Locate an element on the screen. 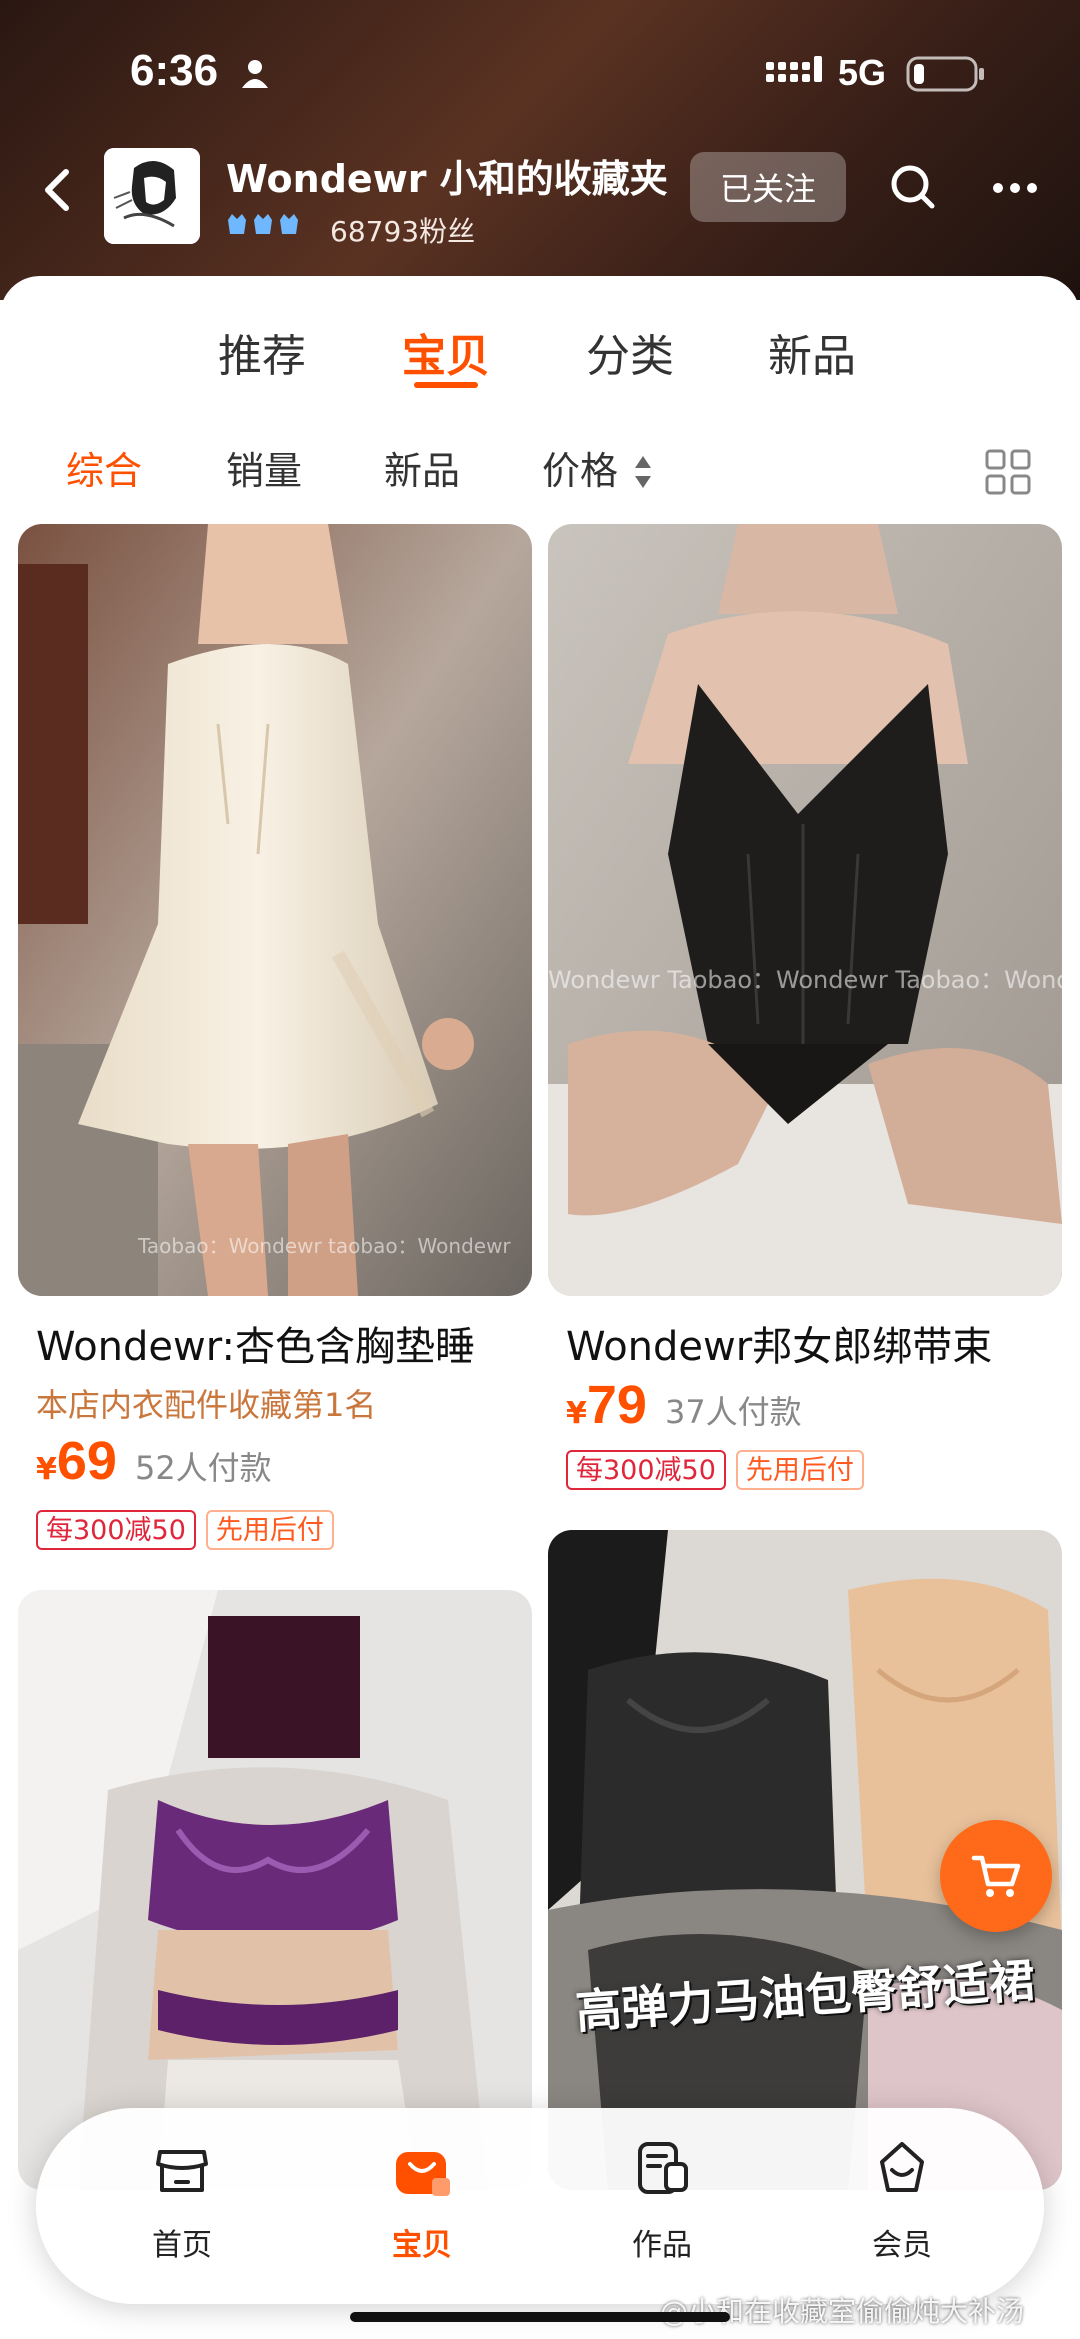  tab-new: 新品 is located at coordinates (812, 352).